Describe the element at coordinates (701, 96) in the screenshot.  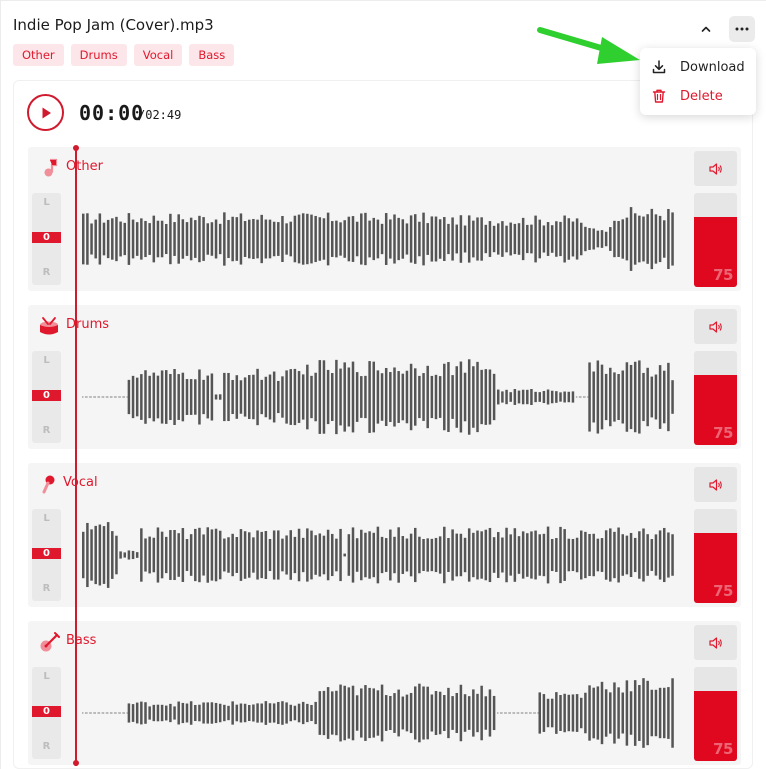
I see `delete-label: Delete` at that location.